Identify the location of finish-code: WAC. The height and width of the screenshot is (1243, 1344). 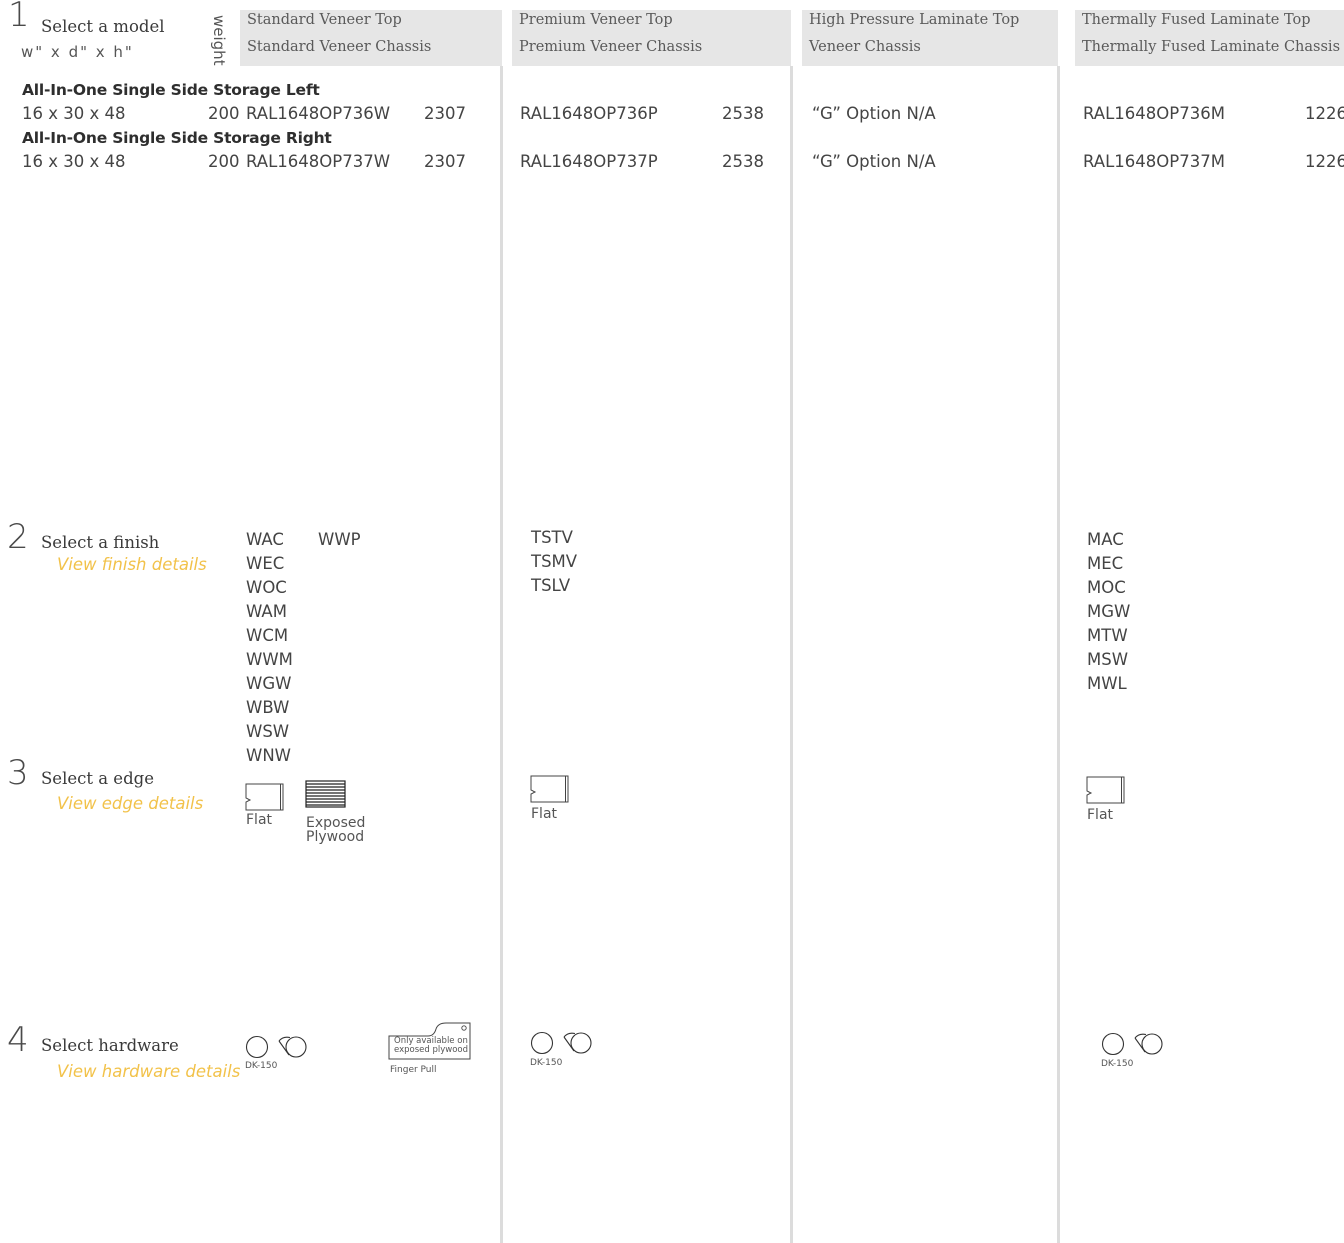
(265, 539).